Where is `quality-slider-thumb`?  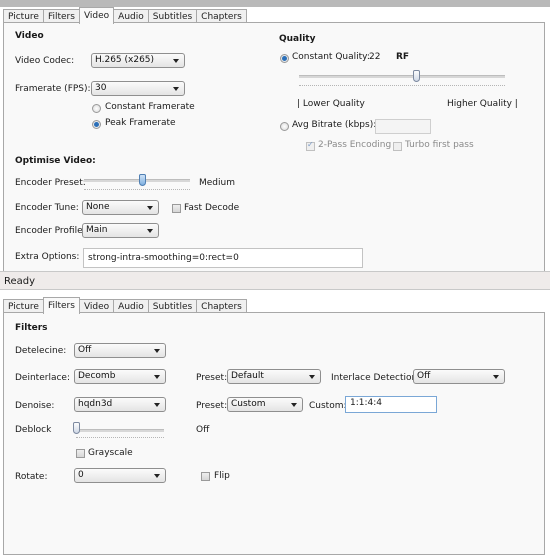
quality-slider-thumb is located at coordinates (417, 76).